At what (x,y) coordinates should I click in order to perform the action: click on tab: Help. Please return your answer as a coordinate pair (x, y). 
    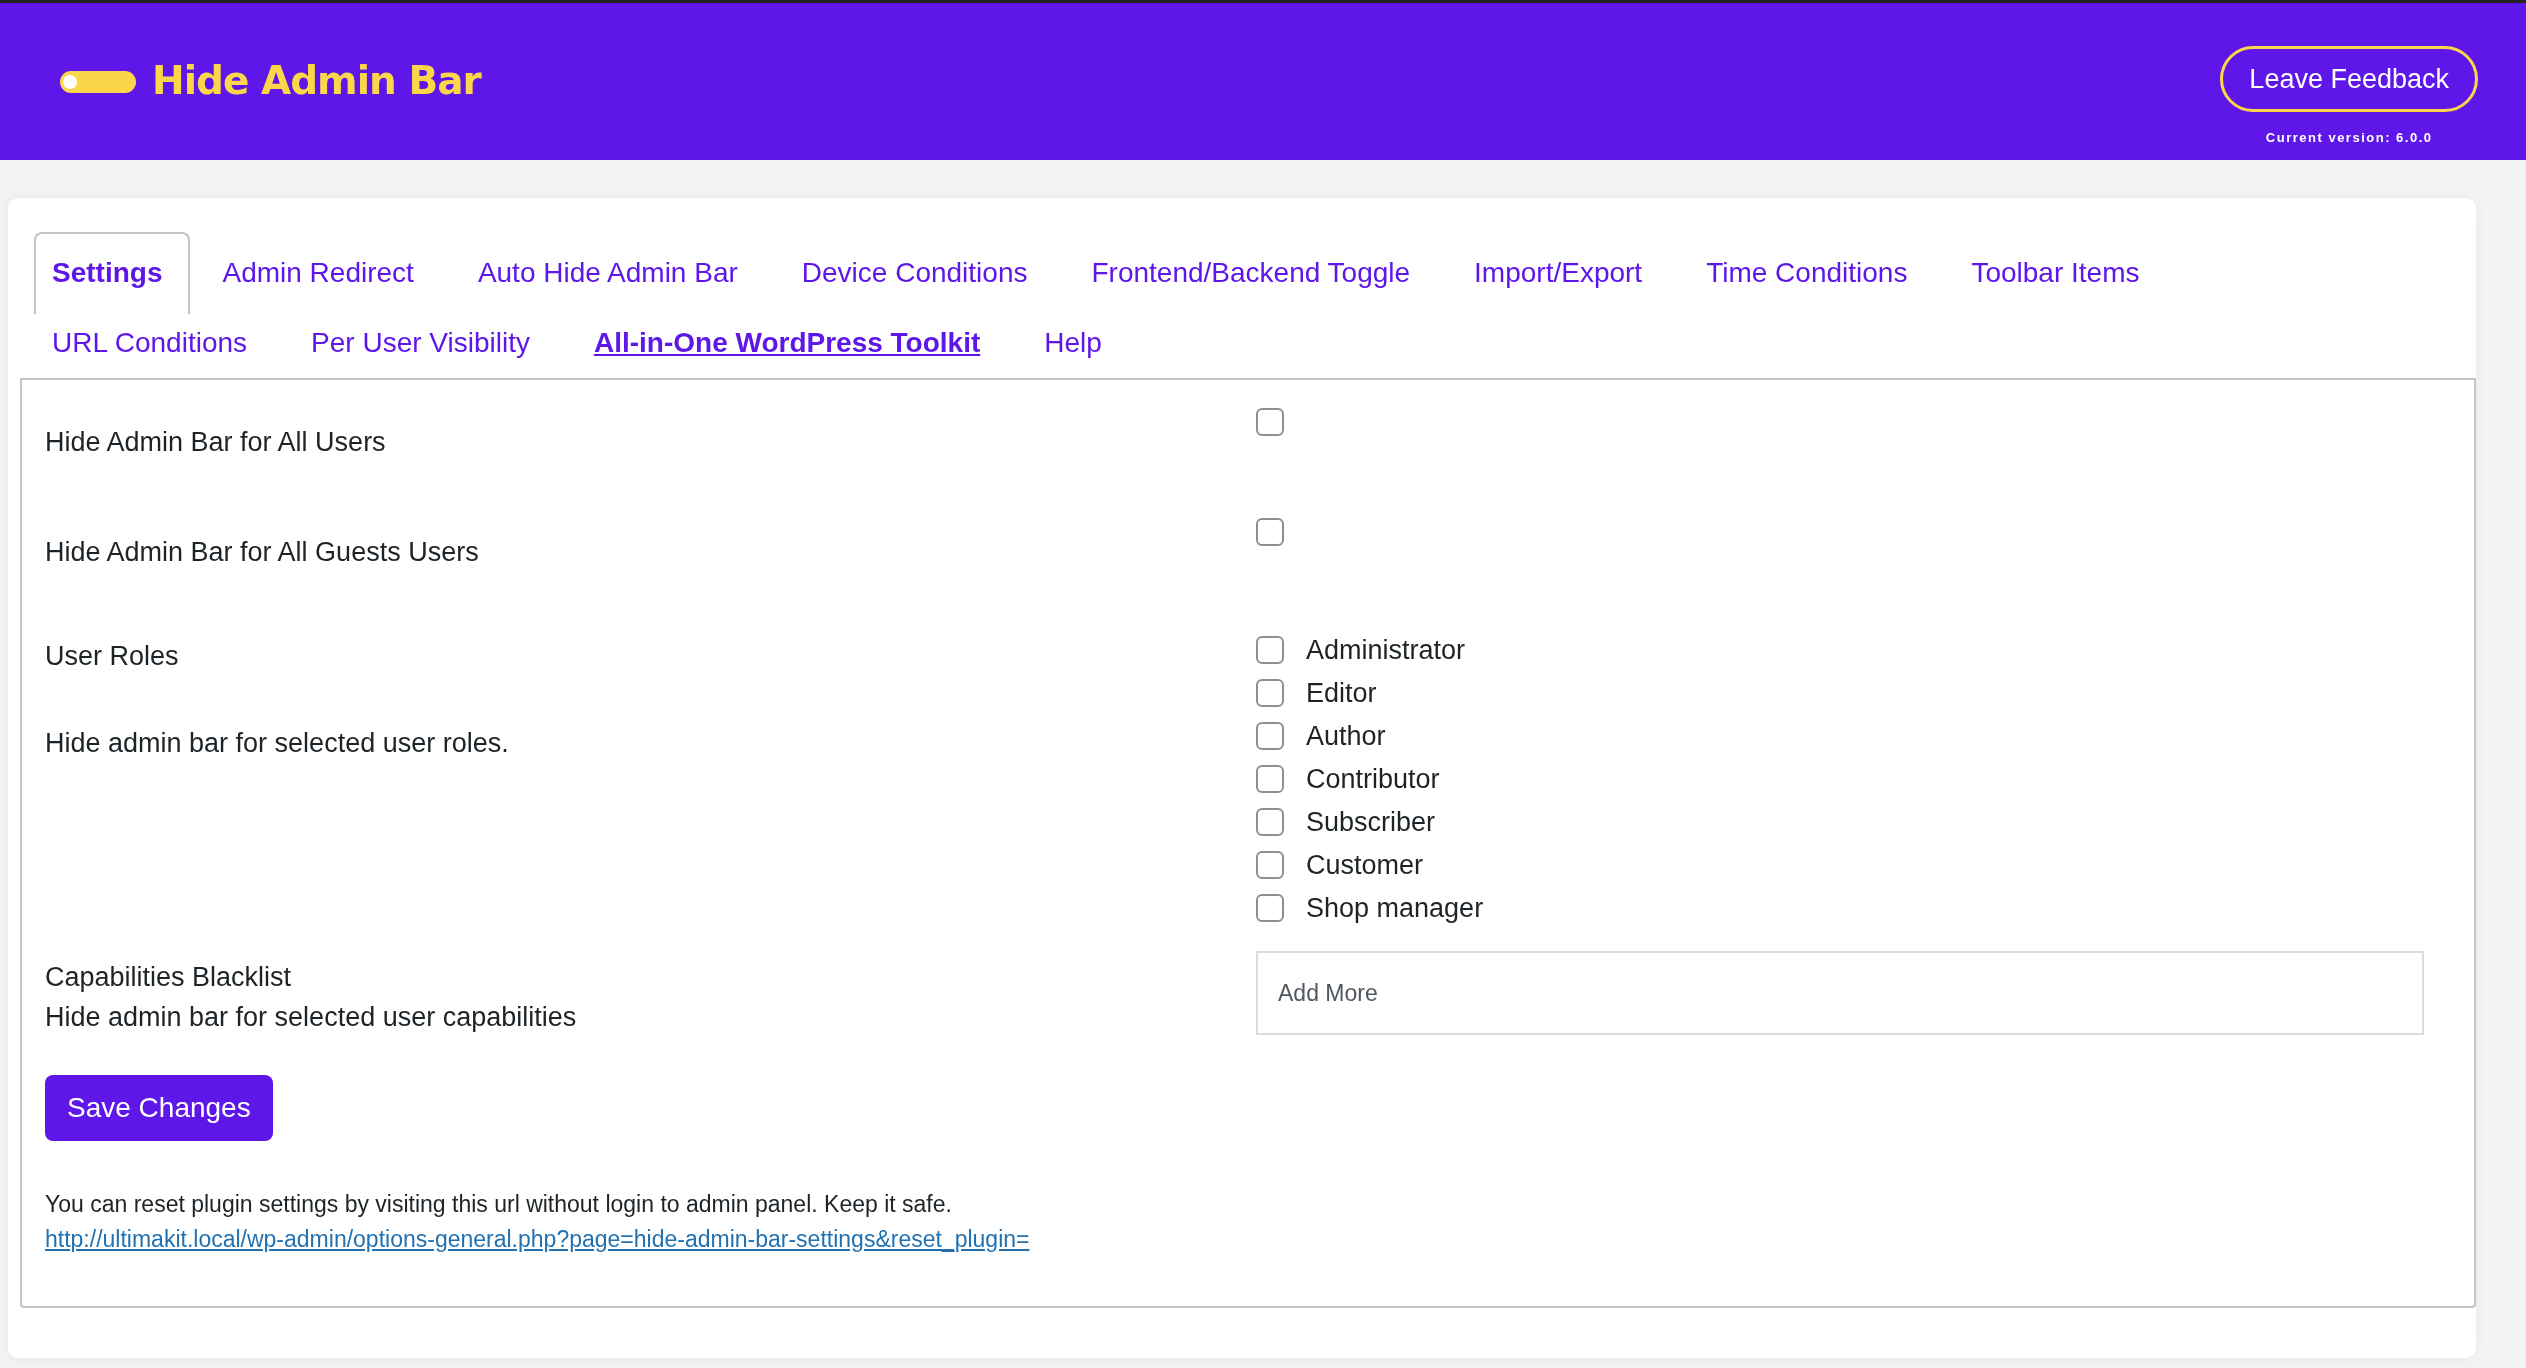
    Looking at the image, I should click on (1073, 342).